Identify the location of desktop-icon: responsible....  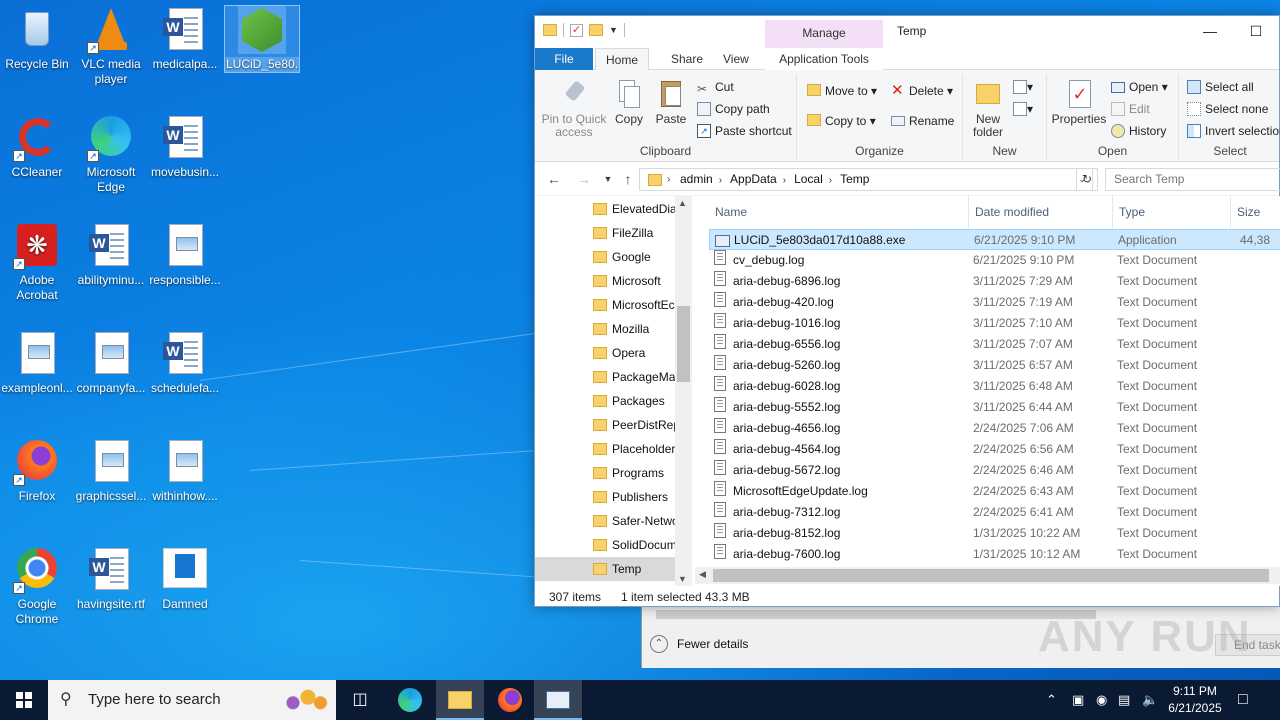
(185, 255).